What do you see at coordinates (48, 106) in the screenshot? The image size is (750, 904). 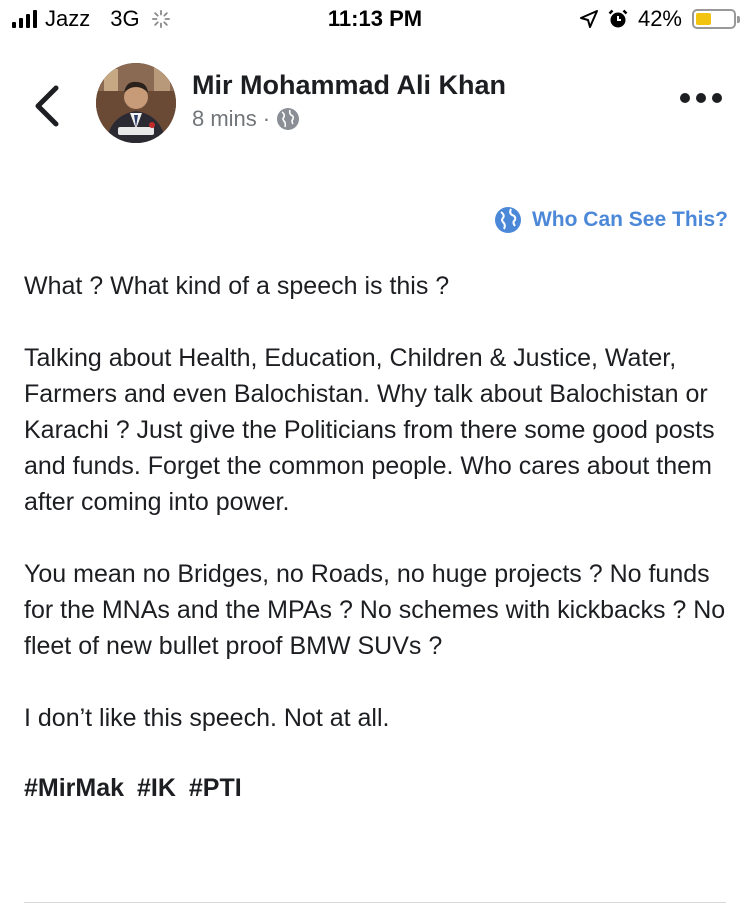 I see `back-chevron-icon` at bounding box center [48, 106].